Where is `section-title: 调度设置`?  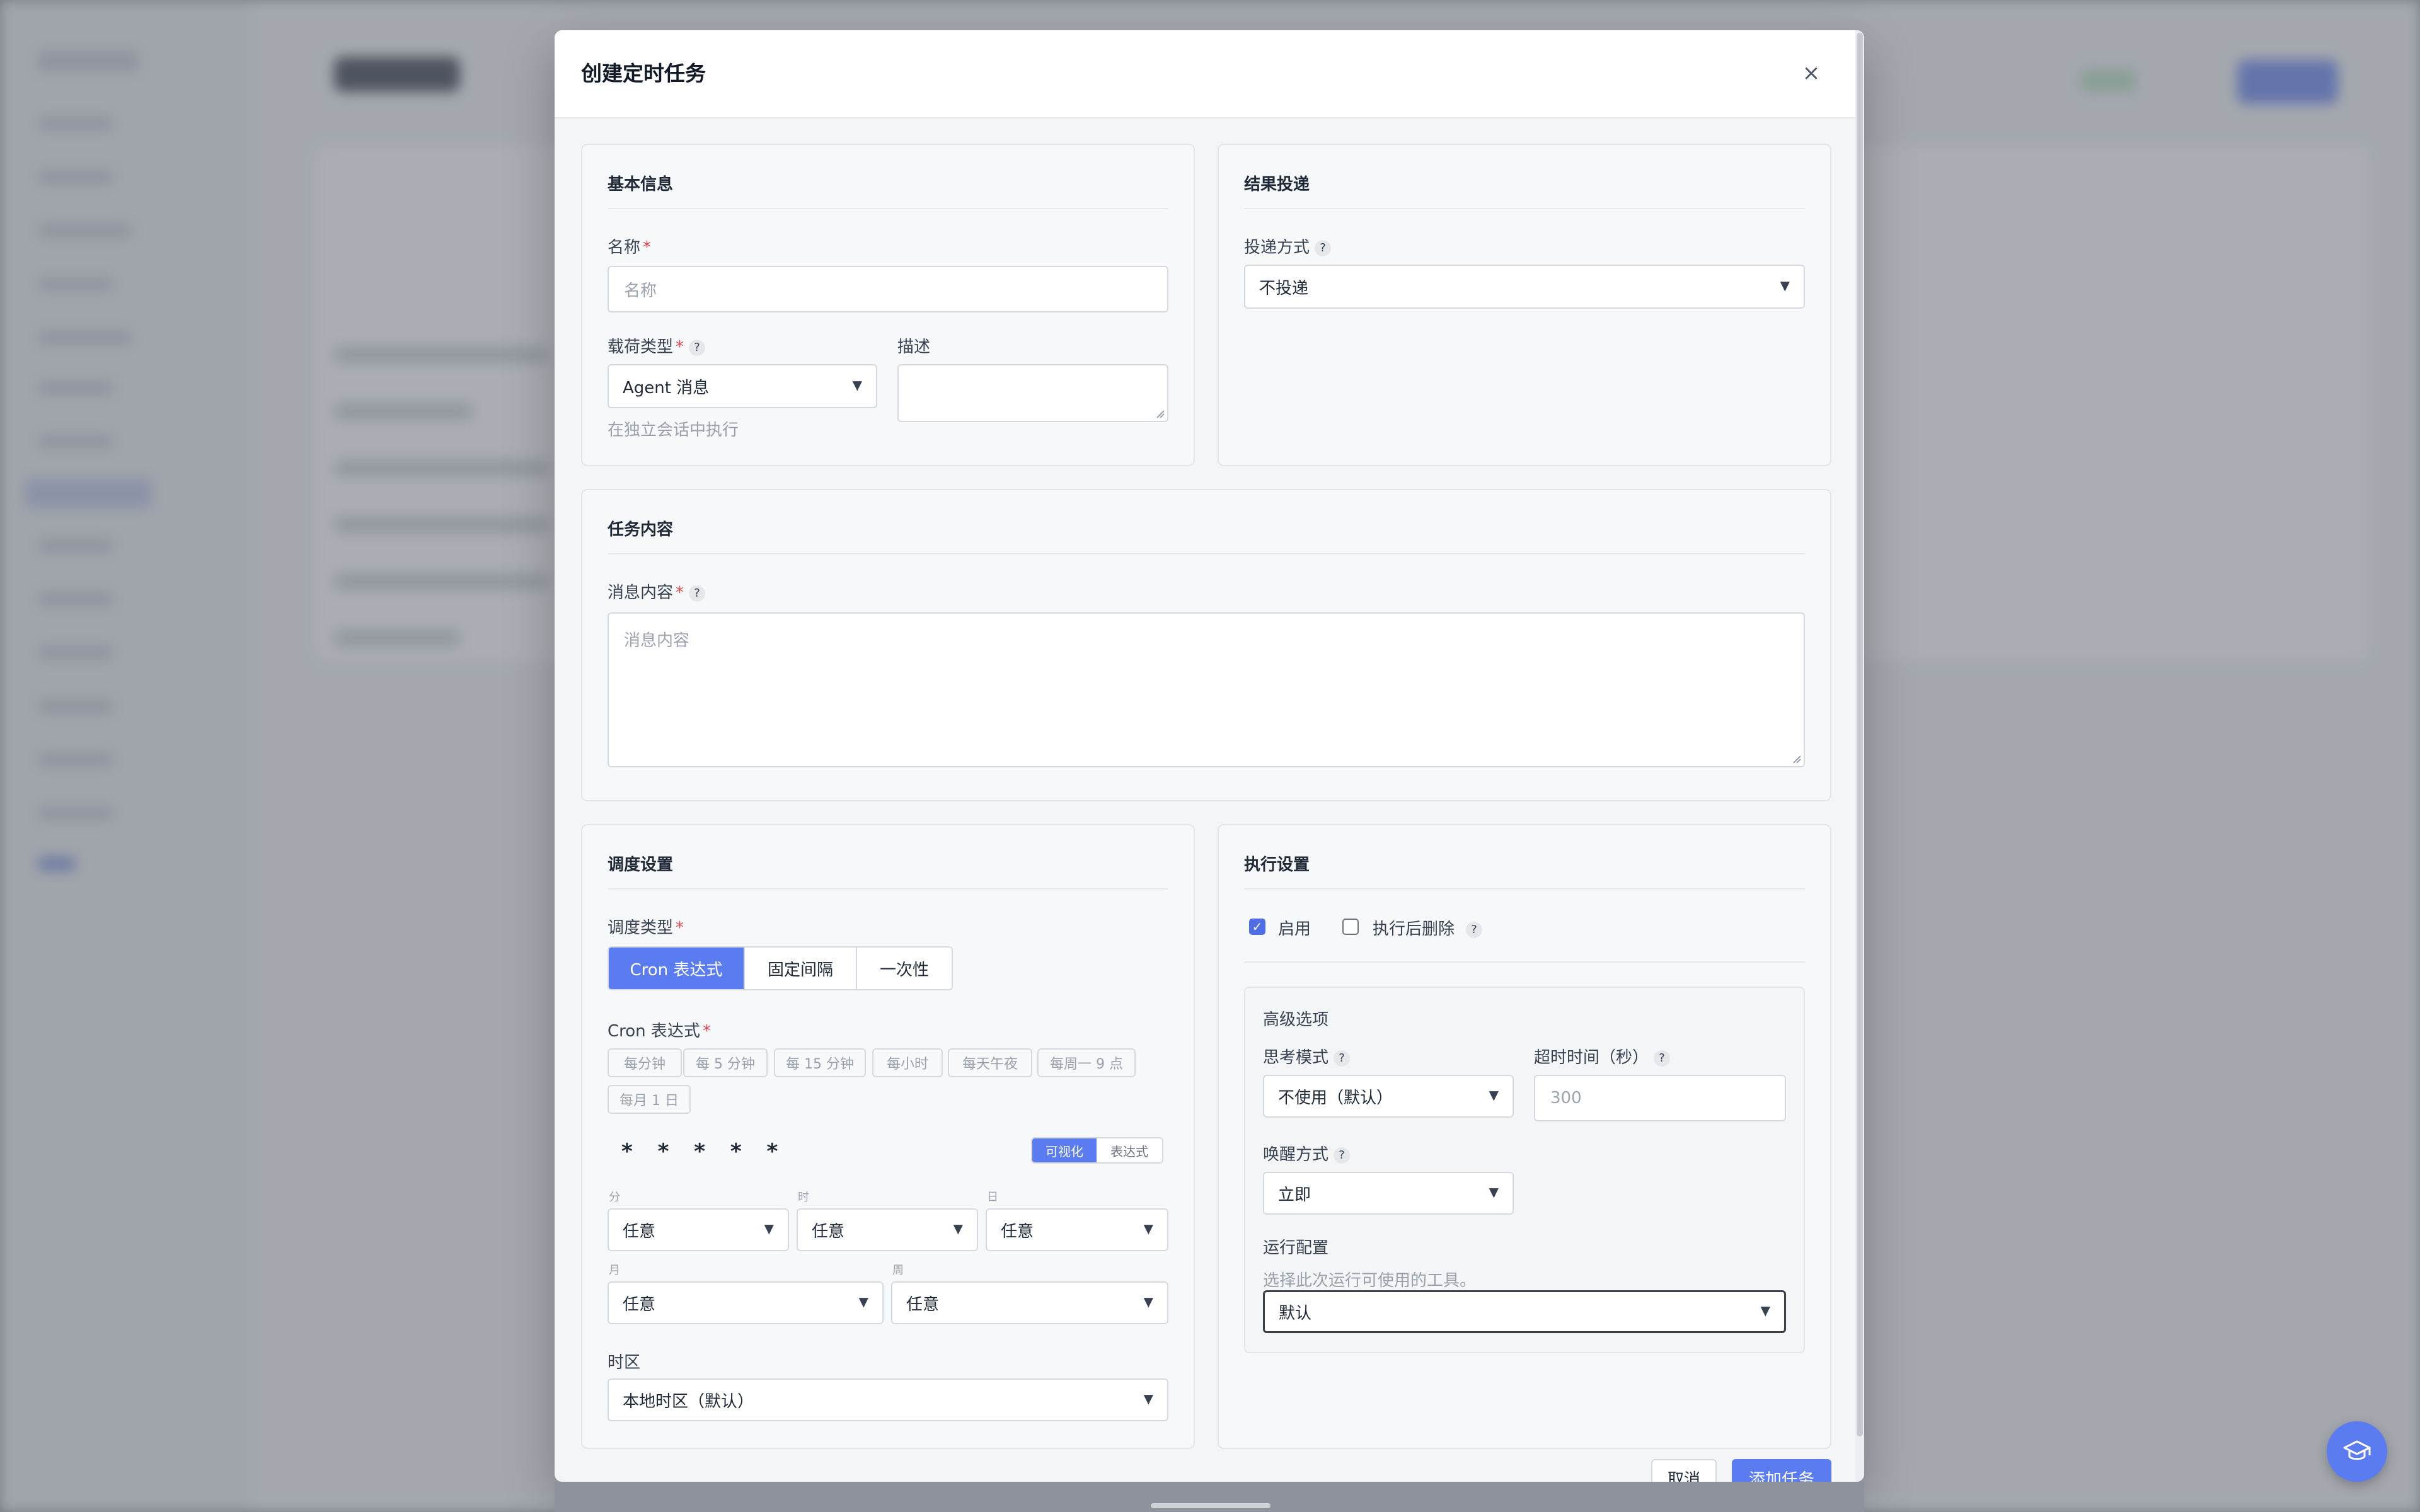 section-title: 调度设置 is located at coordinates (888, 871).